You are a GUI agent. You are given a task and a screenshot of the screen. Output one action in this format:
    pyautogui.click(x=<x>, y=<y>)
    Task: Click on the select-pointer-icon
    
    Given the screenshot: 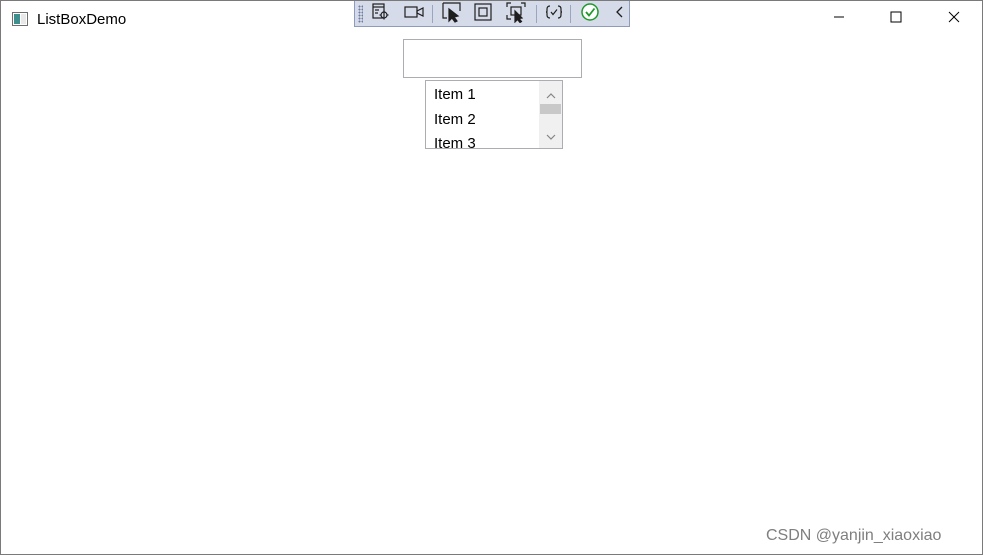 What is the action you would take?
    pyautogui.click(x=452, y=14)
    